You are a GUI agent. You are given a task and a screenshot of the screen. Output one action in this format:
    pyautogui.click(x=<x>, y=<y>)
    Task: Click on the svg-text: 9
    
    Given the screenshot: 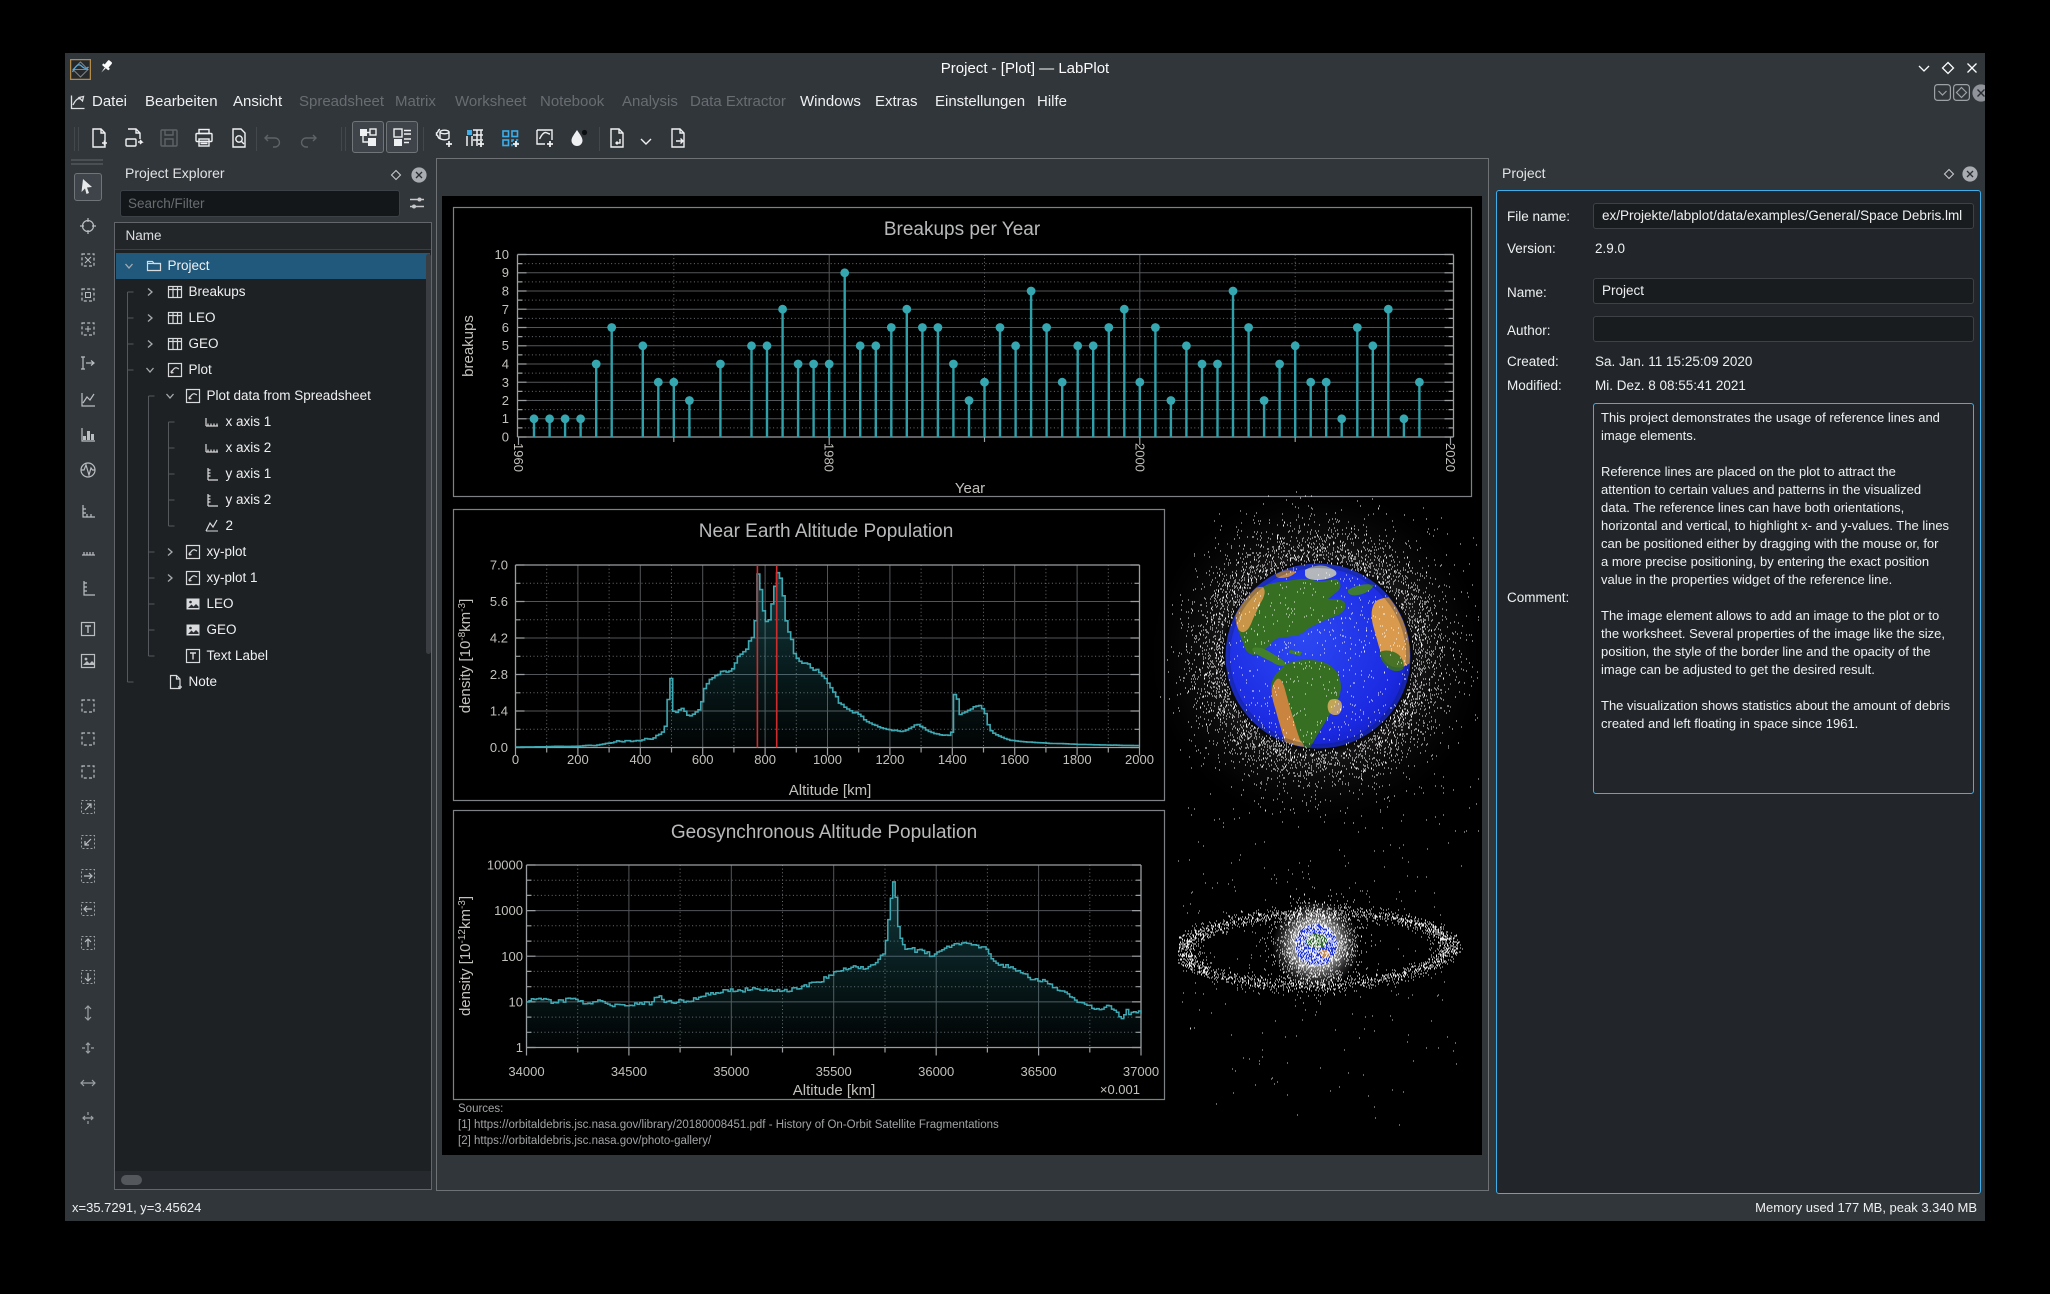 What is the action you would take?
    pyautogui.click(x=505, y=272)
    